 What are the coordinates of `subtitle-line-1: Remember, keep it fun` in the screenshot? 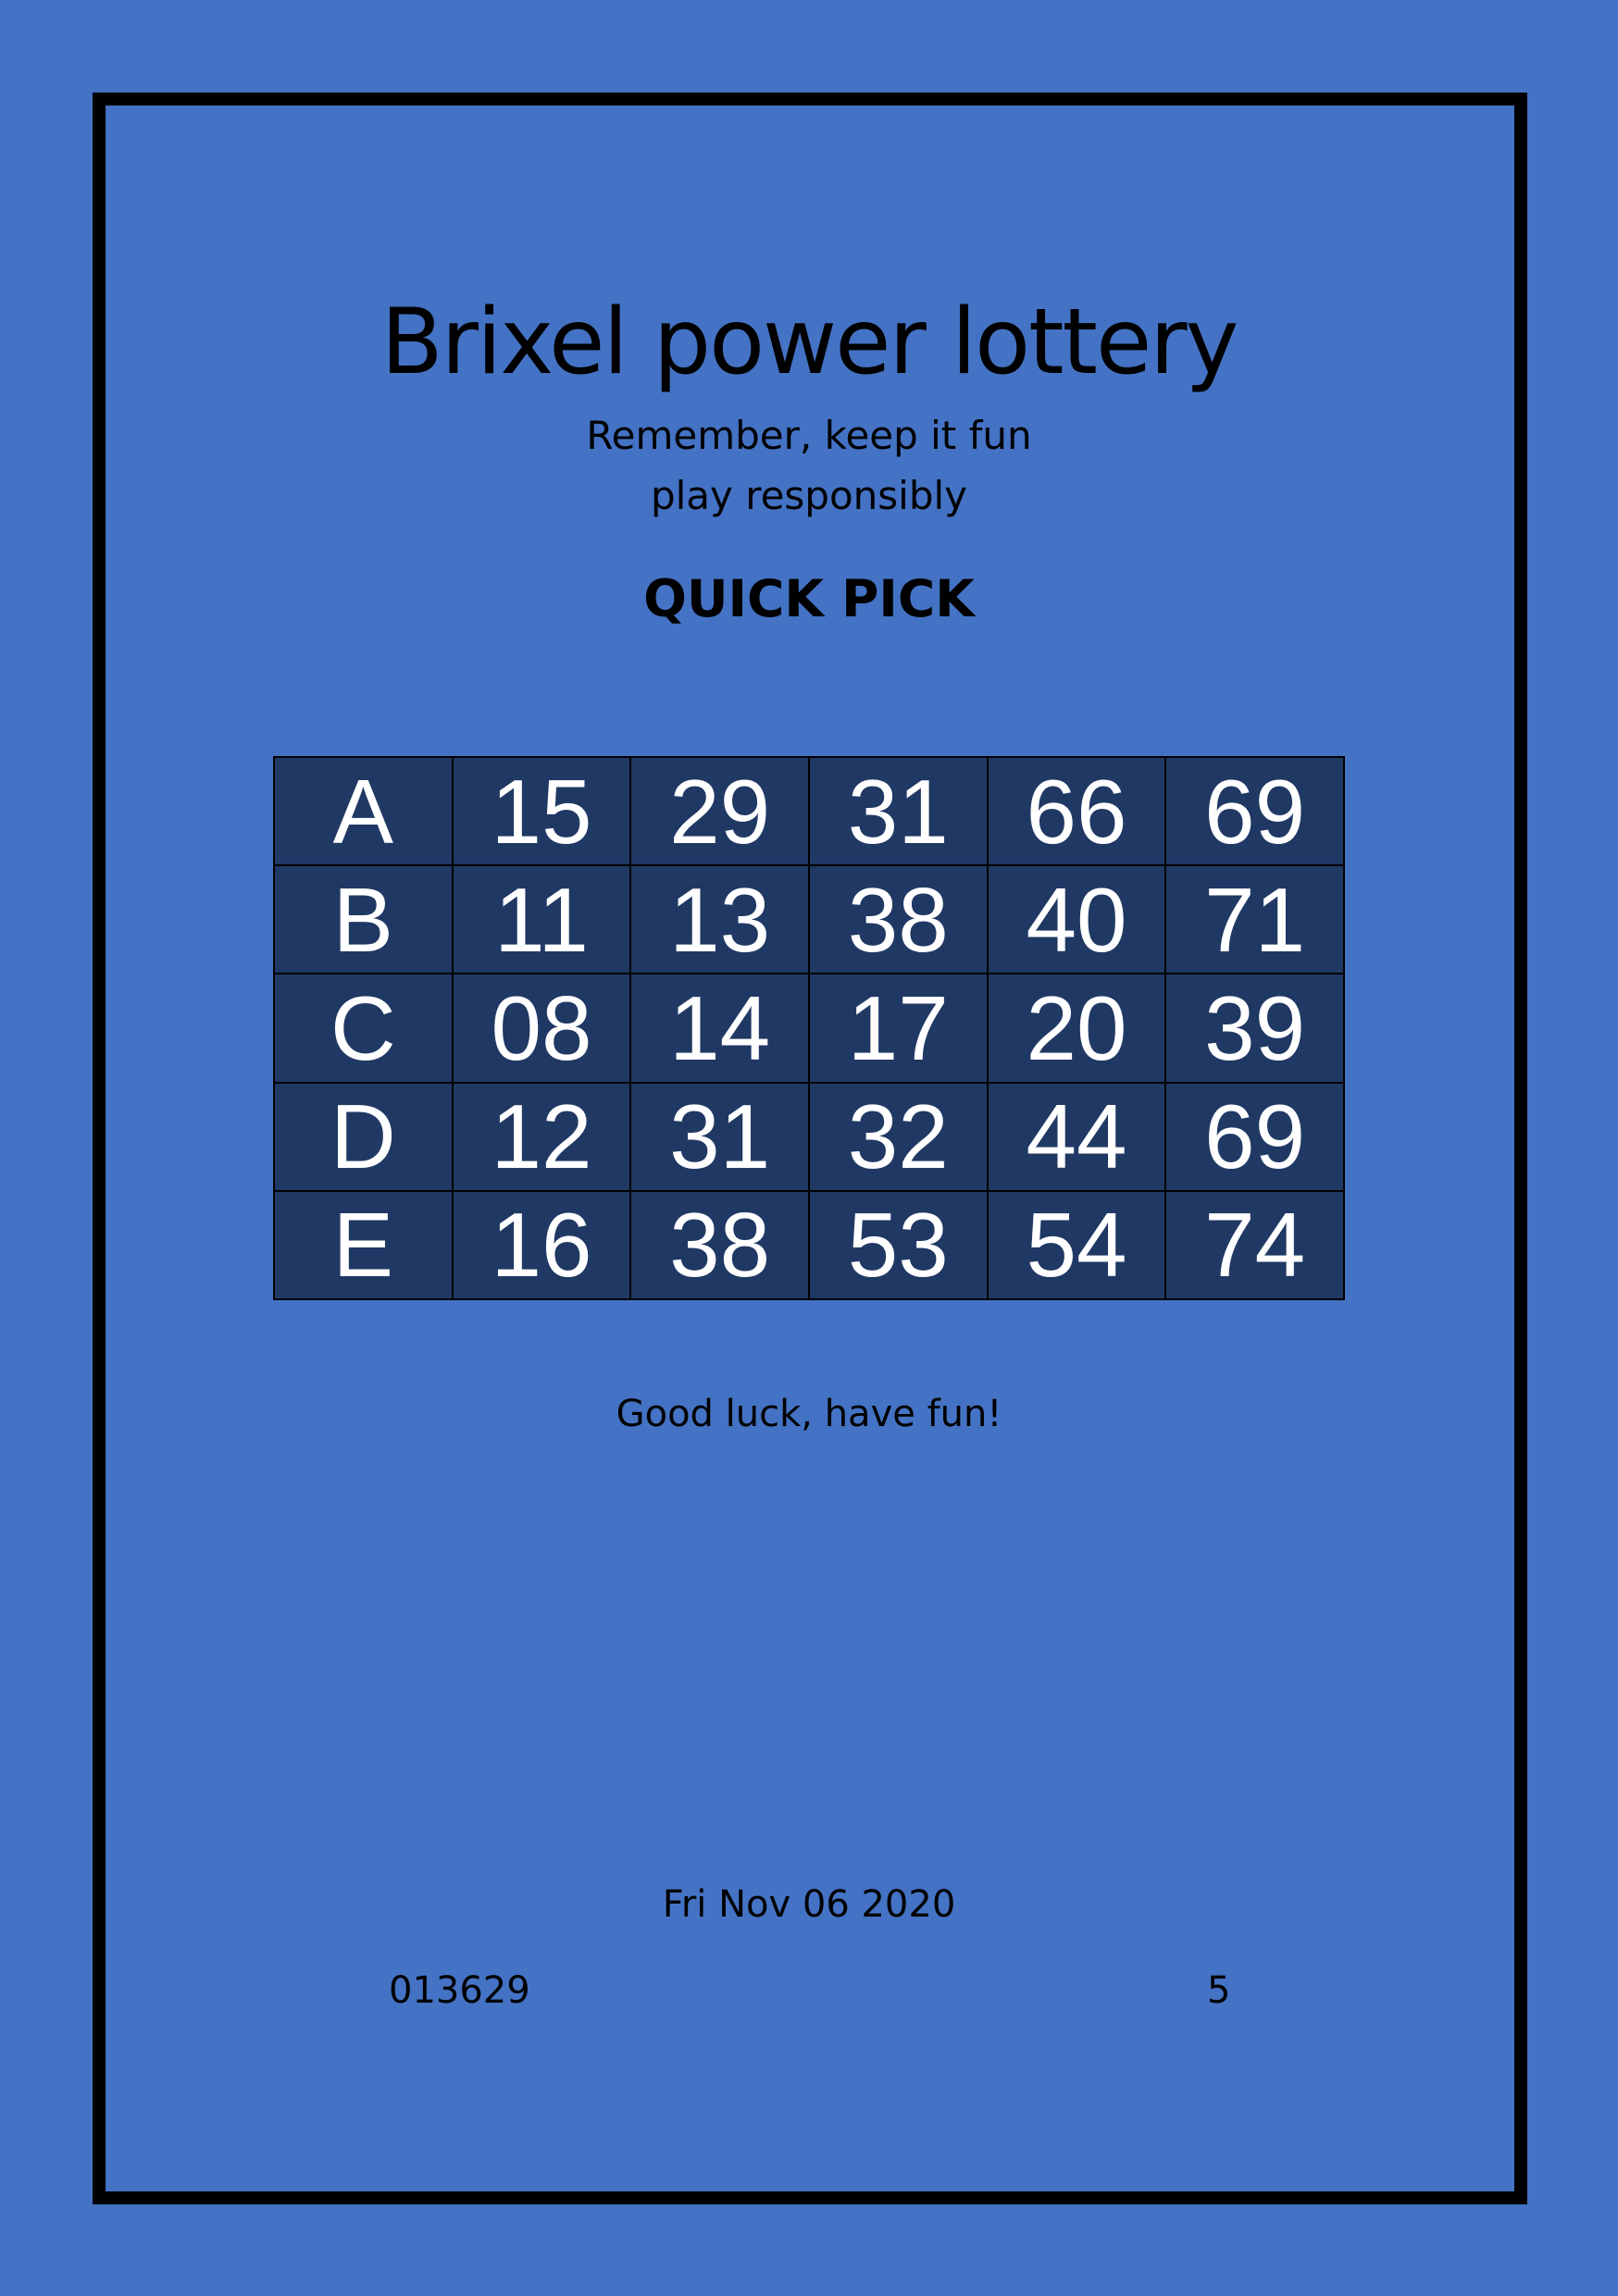 It's located at (809, 436).